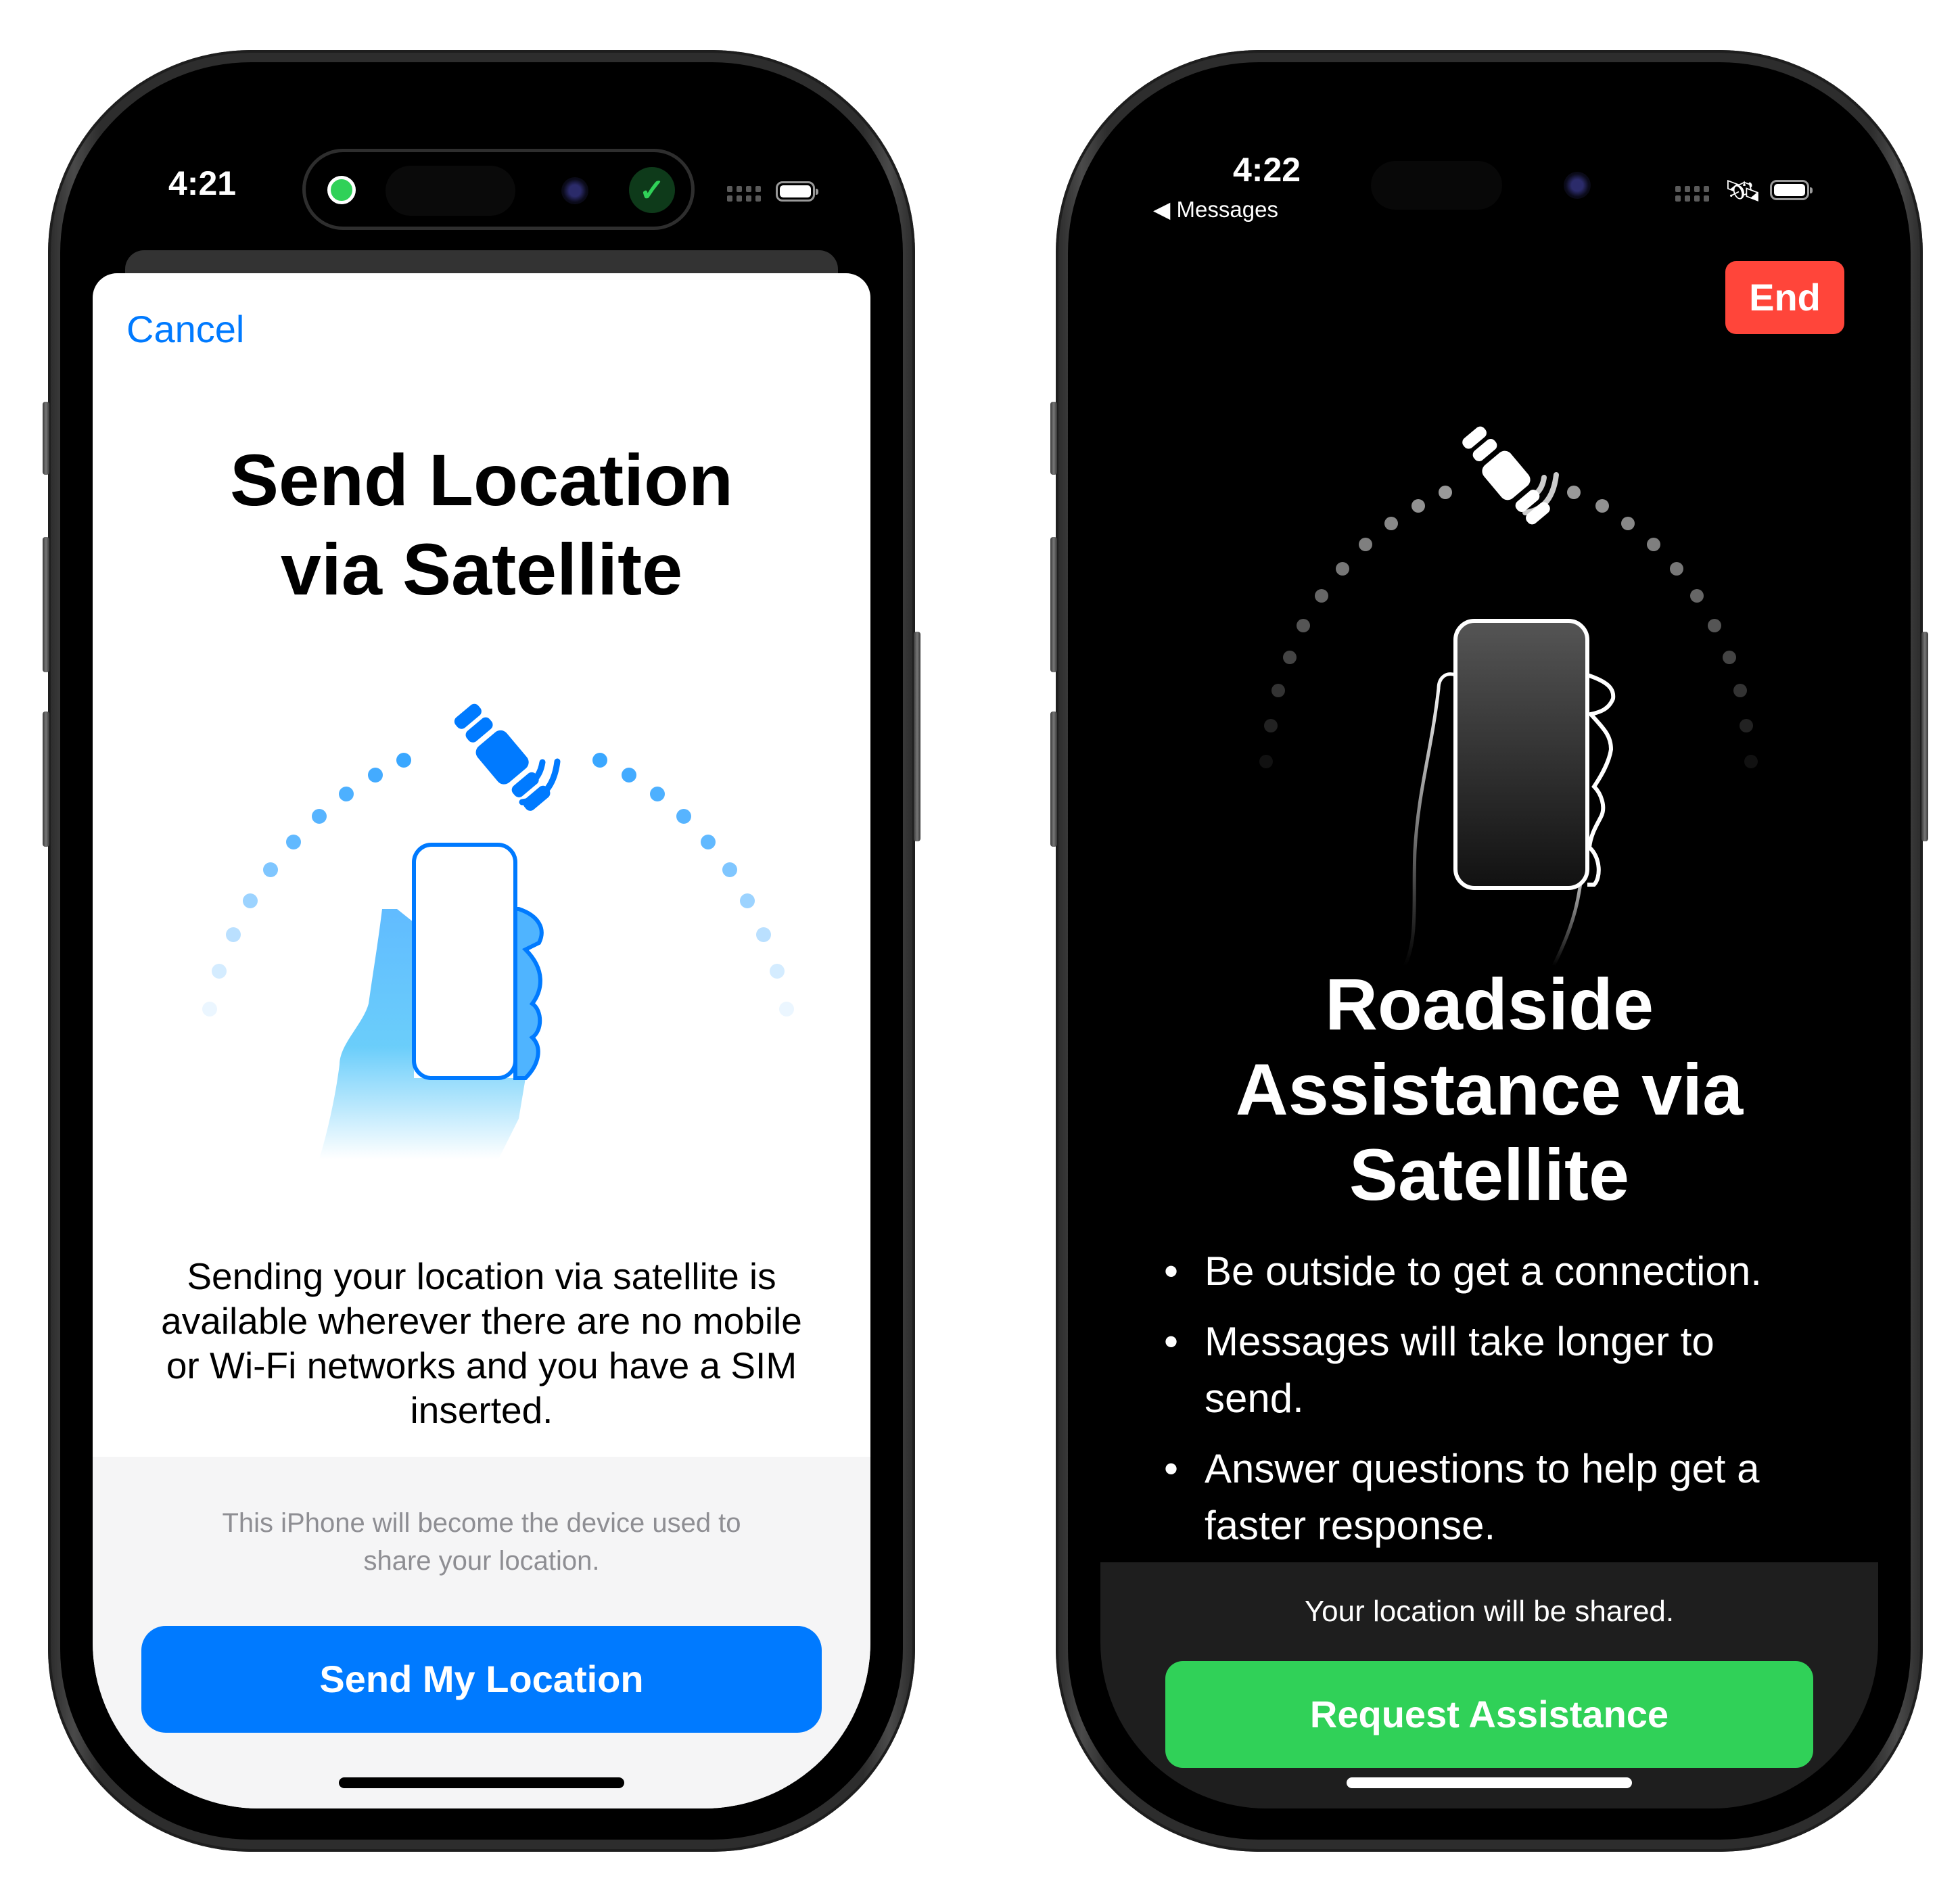 Image resolution: width=1960 pixels, height=1891 pixels. Describe the element at coordinates (1436, 185) in the screenshot. I see `dynamic-island` at that location.